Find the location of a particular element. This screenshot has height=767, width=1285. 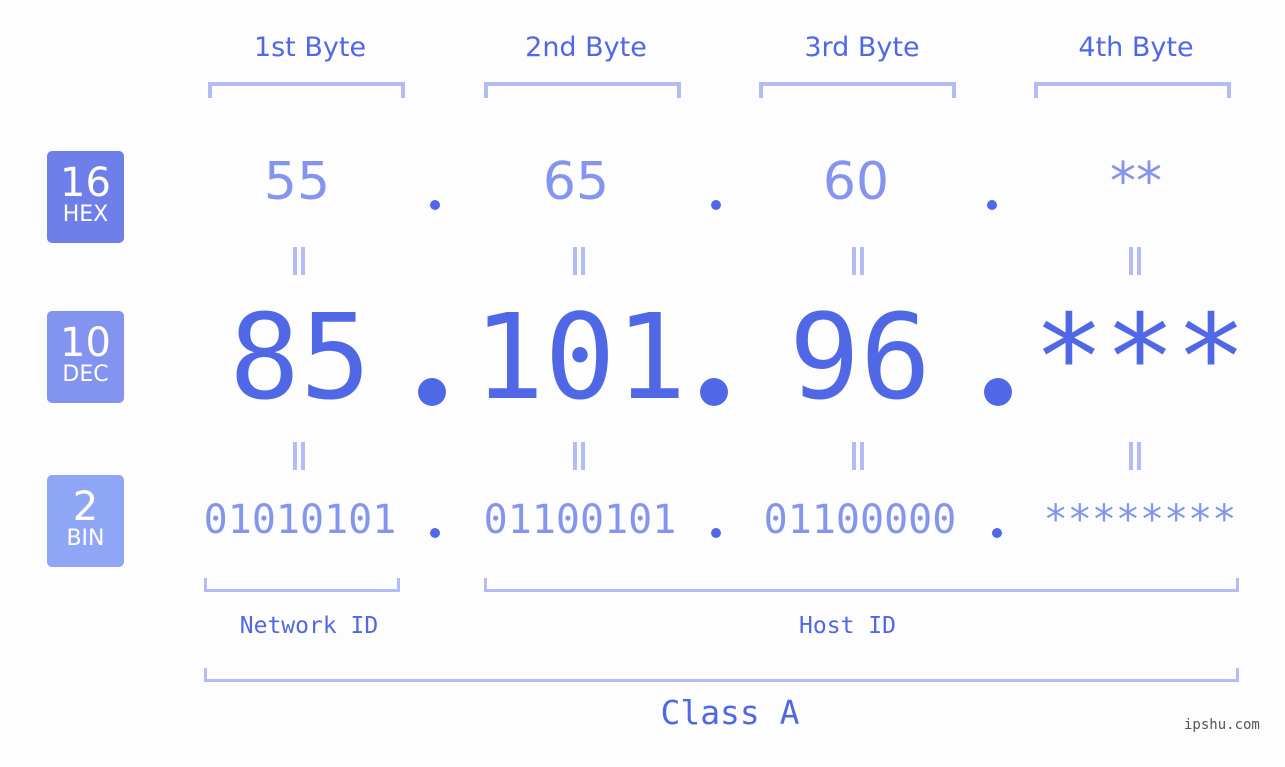

bin-byte-3: 01100000 is located at coordinates (860, 520).